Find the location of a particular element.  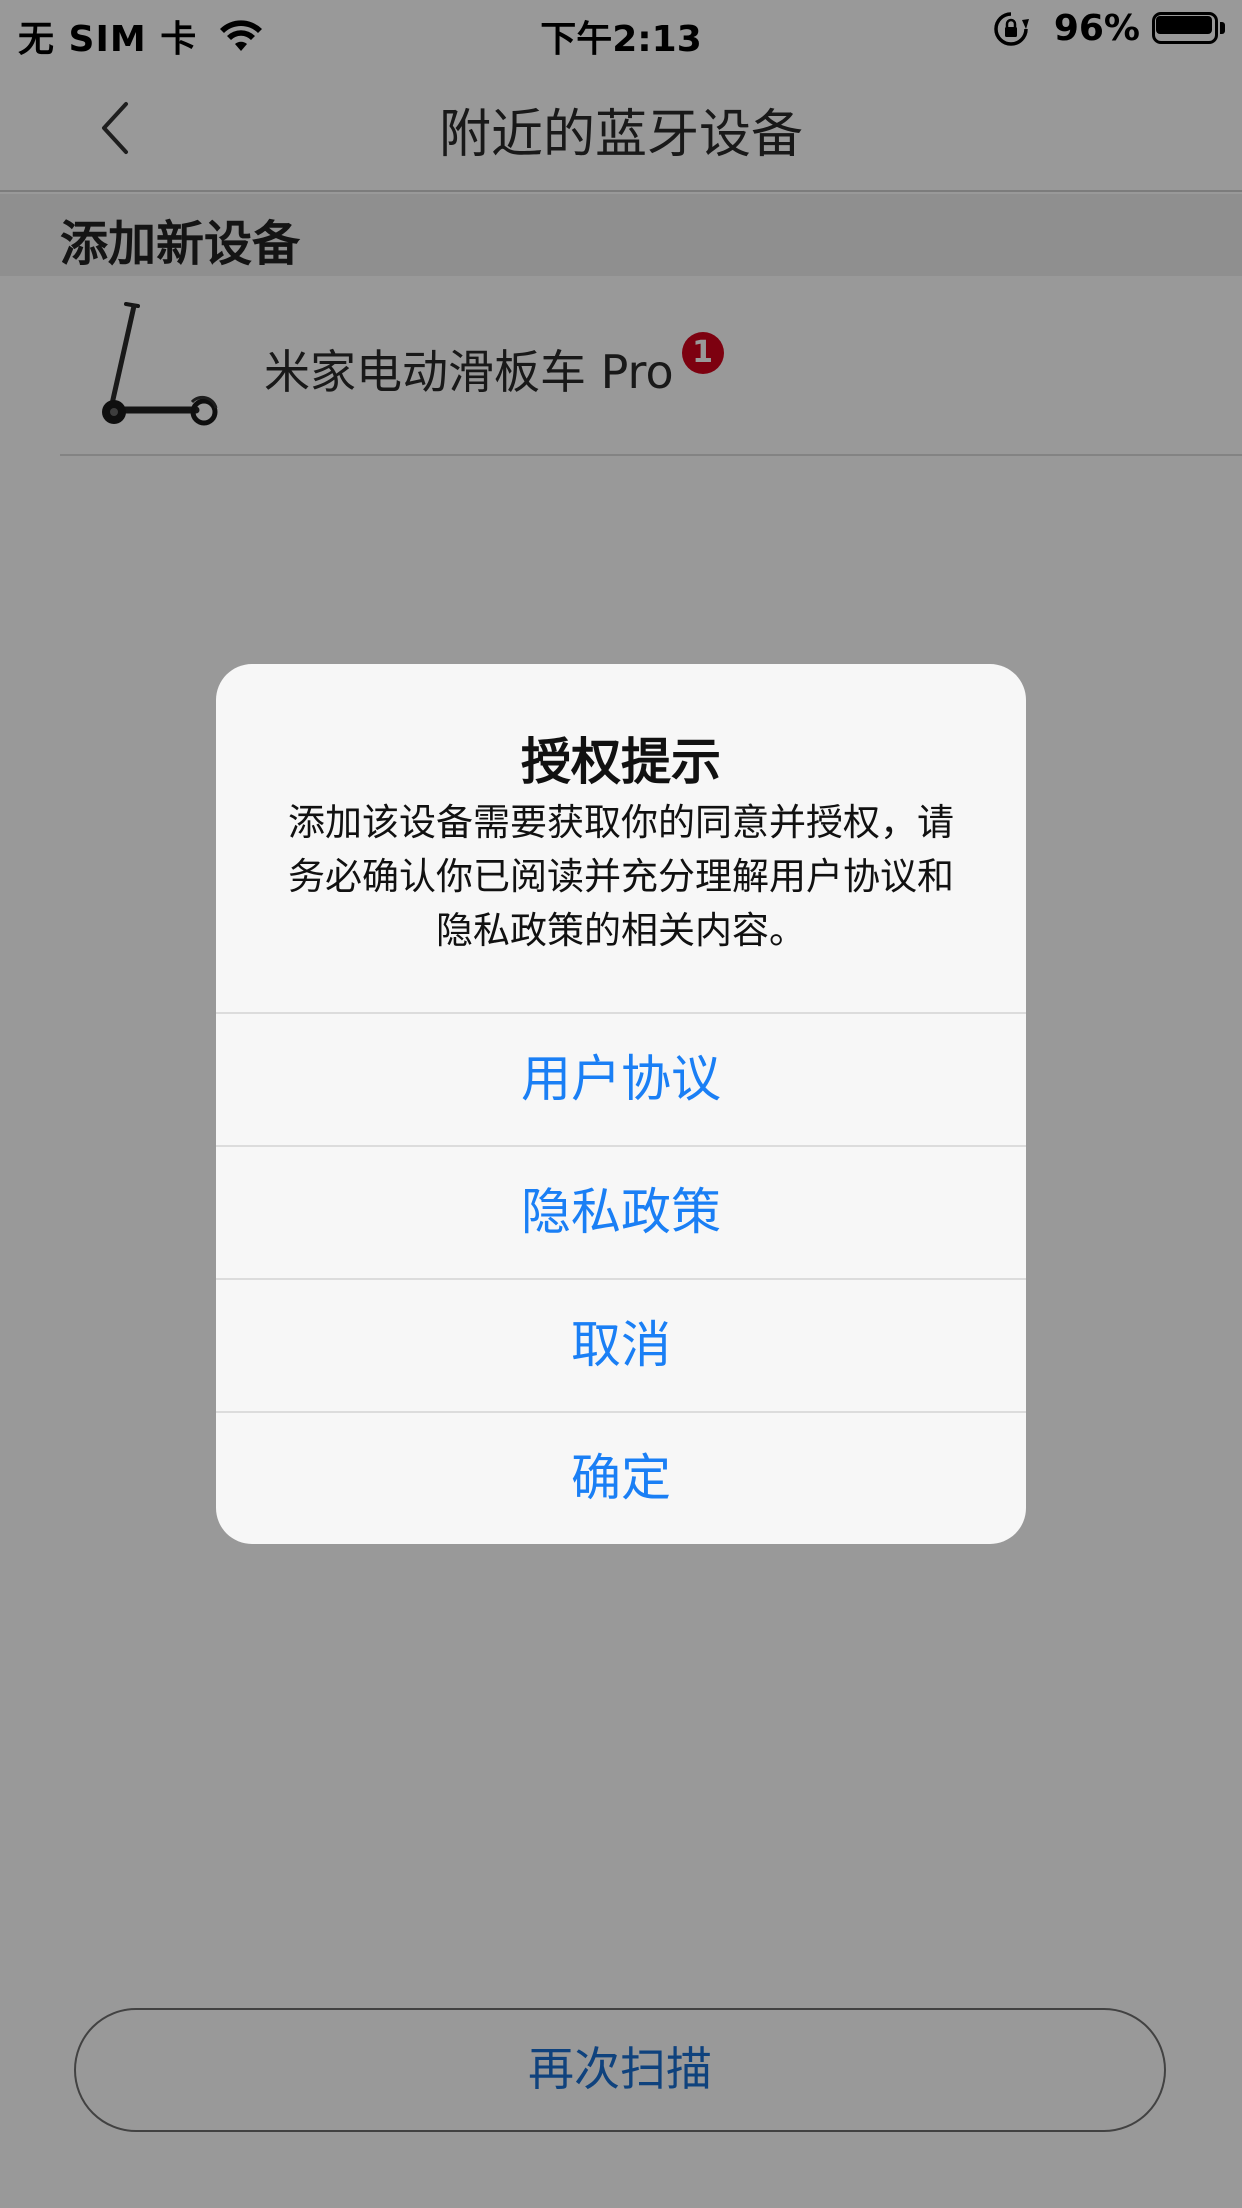

cancel-button: 取消 is located at coordinates (621, 1344).